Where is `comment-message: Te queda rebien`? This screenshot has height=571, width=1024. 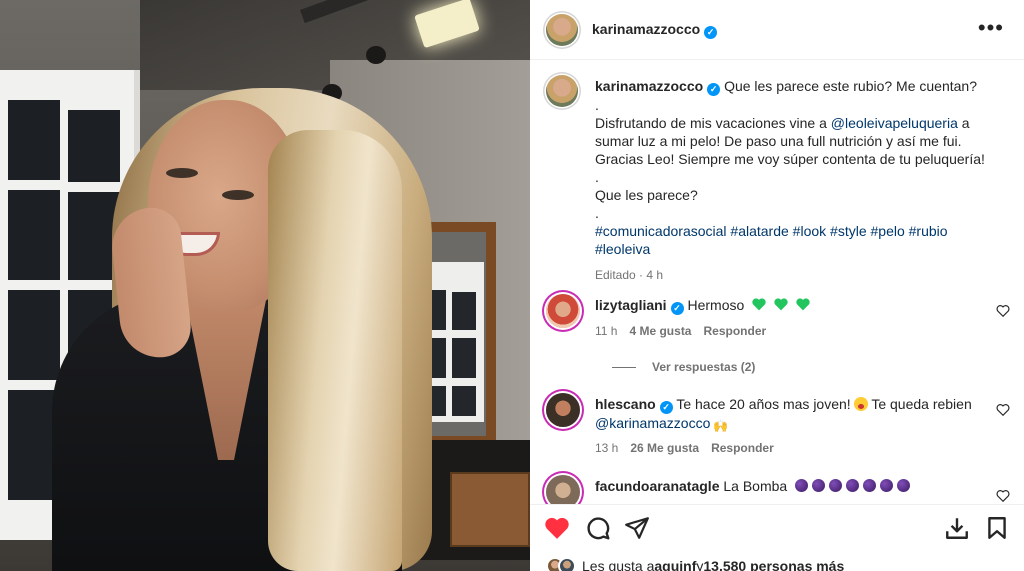 comment-message: Te queda rebien is located at coordinates (921, 404).